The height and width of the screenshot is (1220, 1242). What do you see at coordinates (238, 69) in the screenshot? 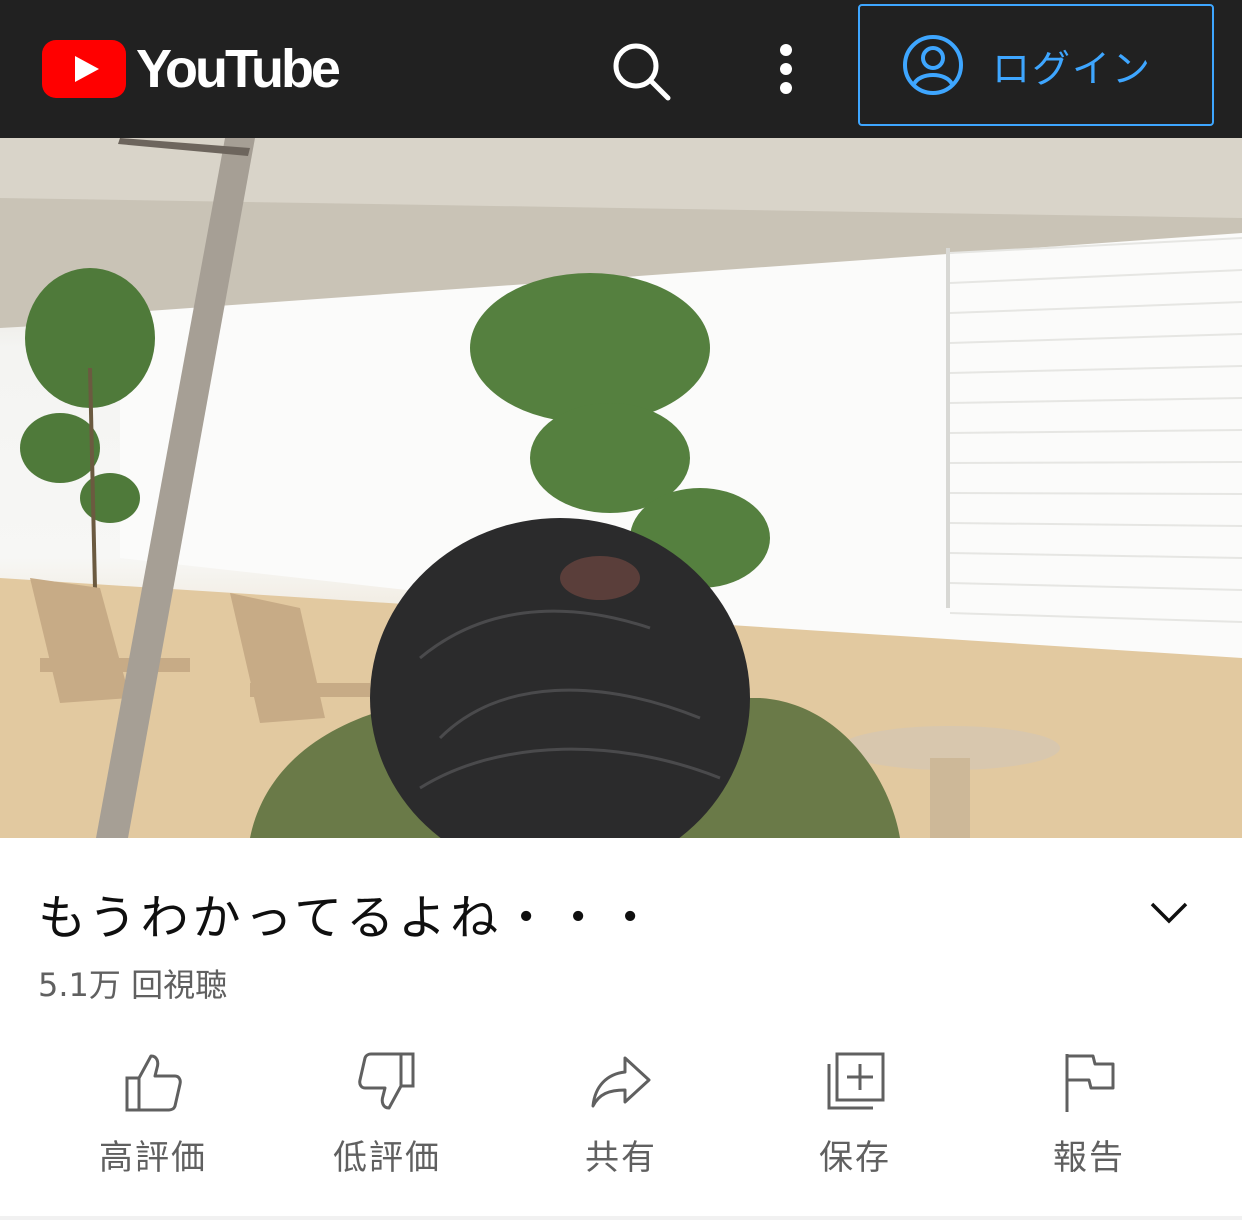
I see `logo-text: YouTube` at bounding box center [238, 69].